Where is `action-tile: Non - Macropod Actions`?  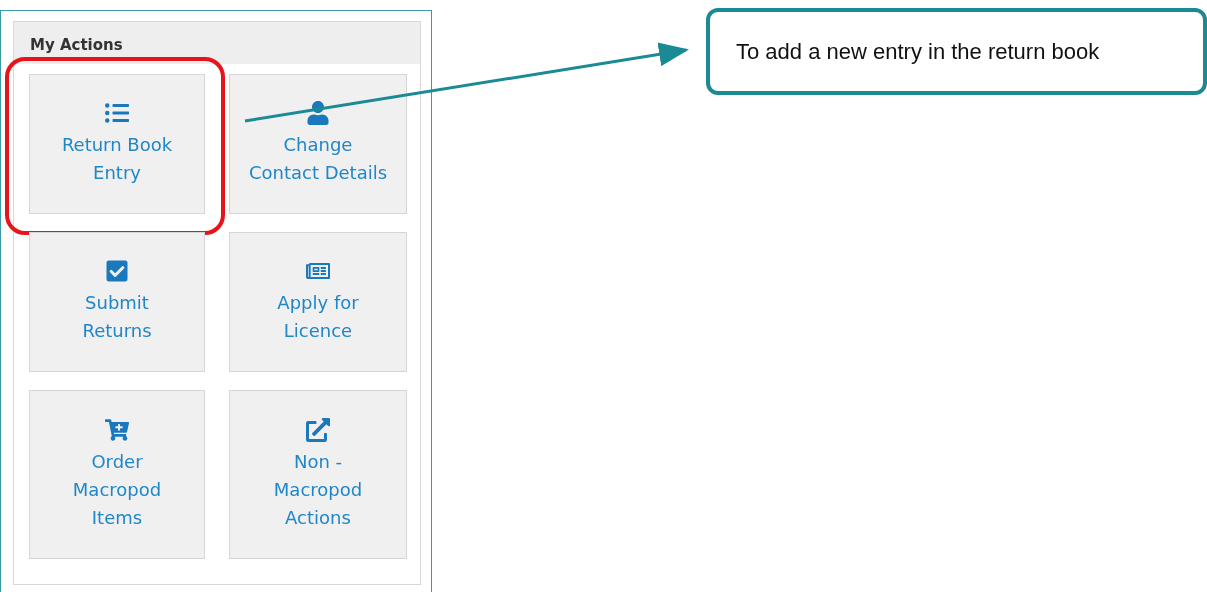
action-tile: Non - Macropod Actions is located at coordinates (318, 474).